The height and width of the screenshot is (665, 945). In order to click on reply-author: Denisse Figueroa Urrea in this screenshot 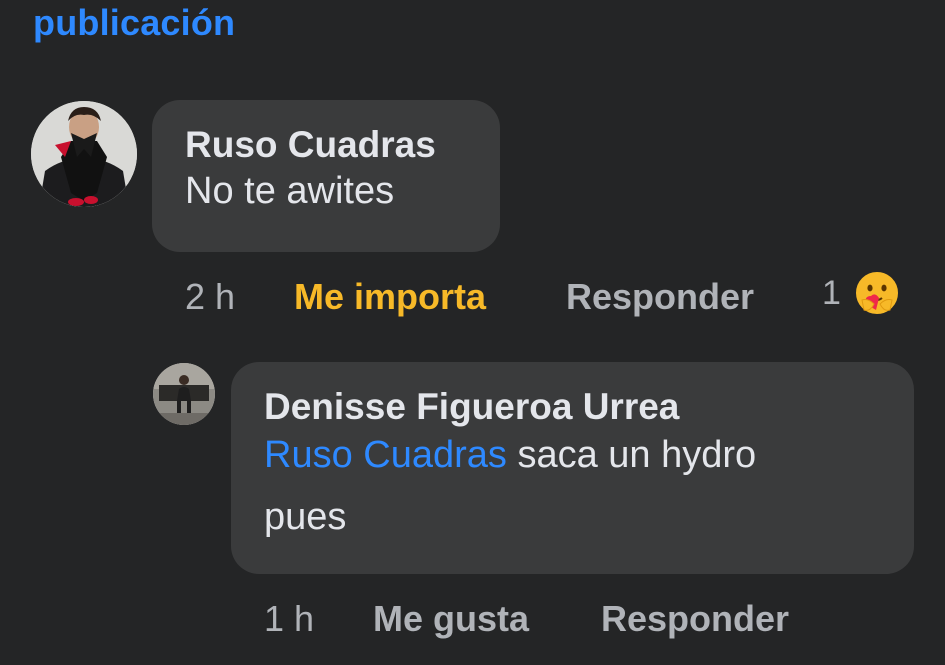, I will do `click(589, 407)`.